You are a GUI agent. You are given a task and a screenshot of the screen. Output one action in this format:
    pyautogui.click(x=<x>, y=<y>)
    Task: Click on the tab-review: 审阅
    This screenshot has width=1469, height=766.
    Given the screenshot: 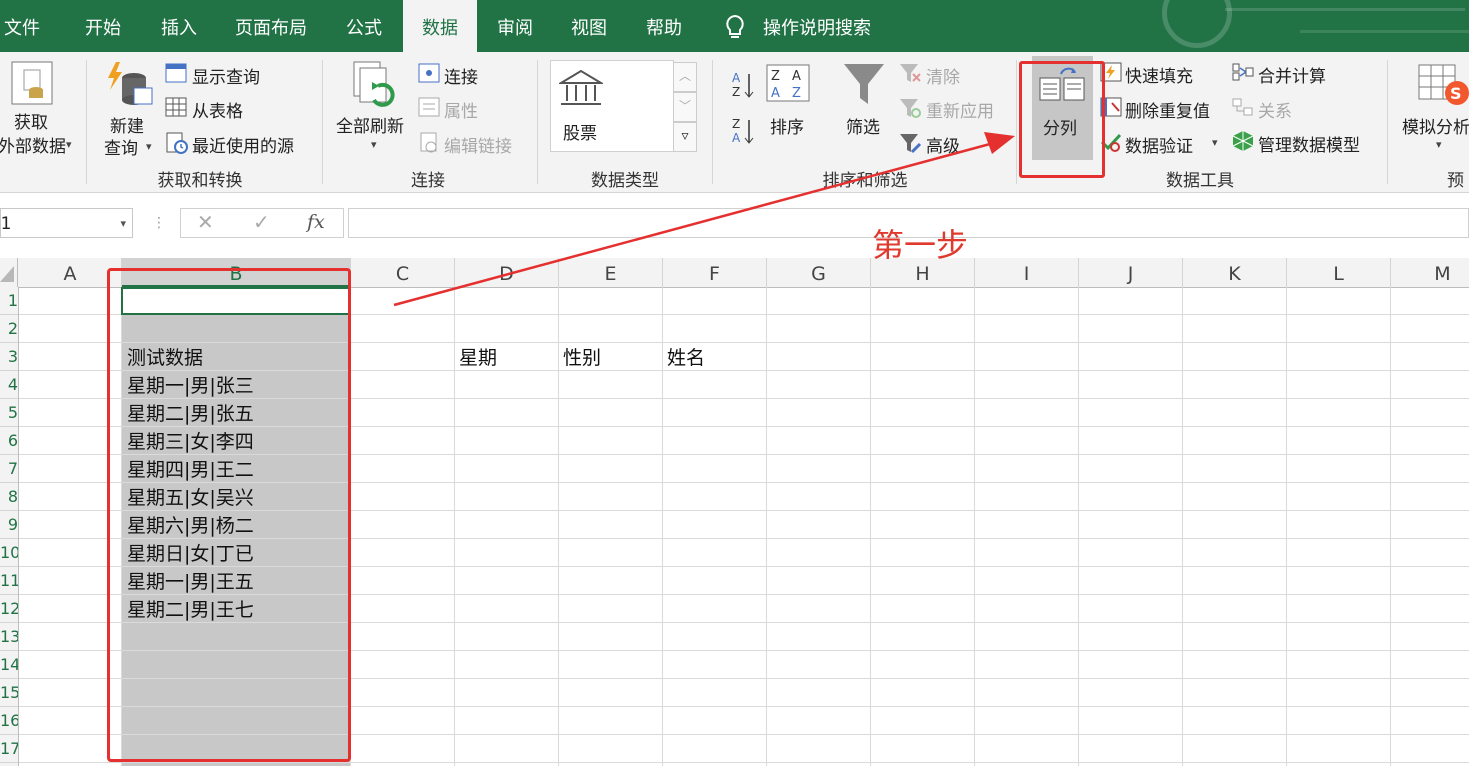 What is the action you would take?
    pyautogui.click(x=515, y=26)
    